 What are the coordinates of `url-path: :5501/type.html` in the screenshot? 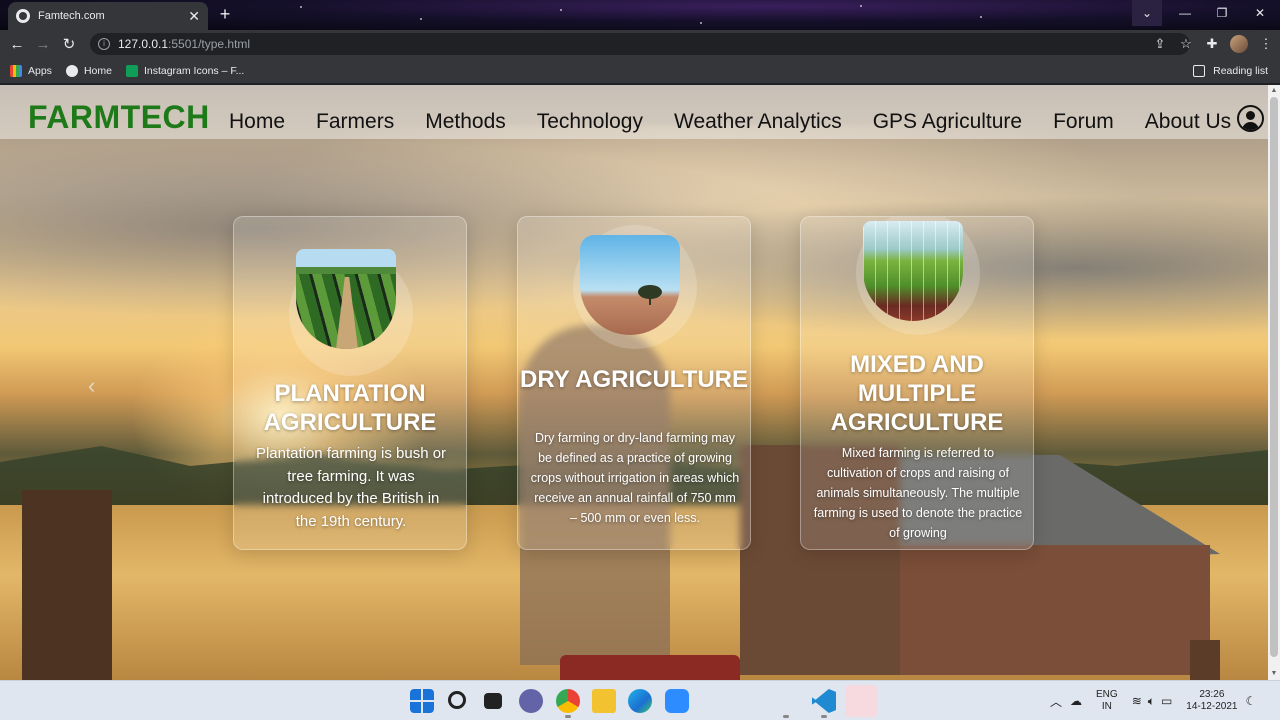 It's located at (209, 44).